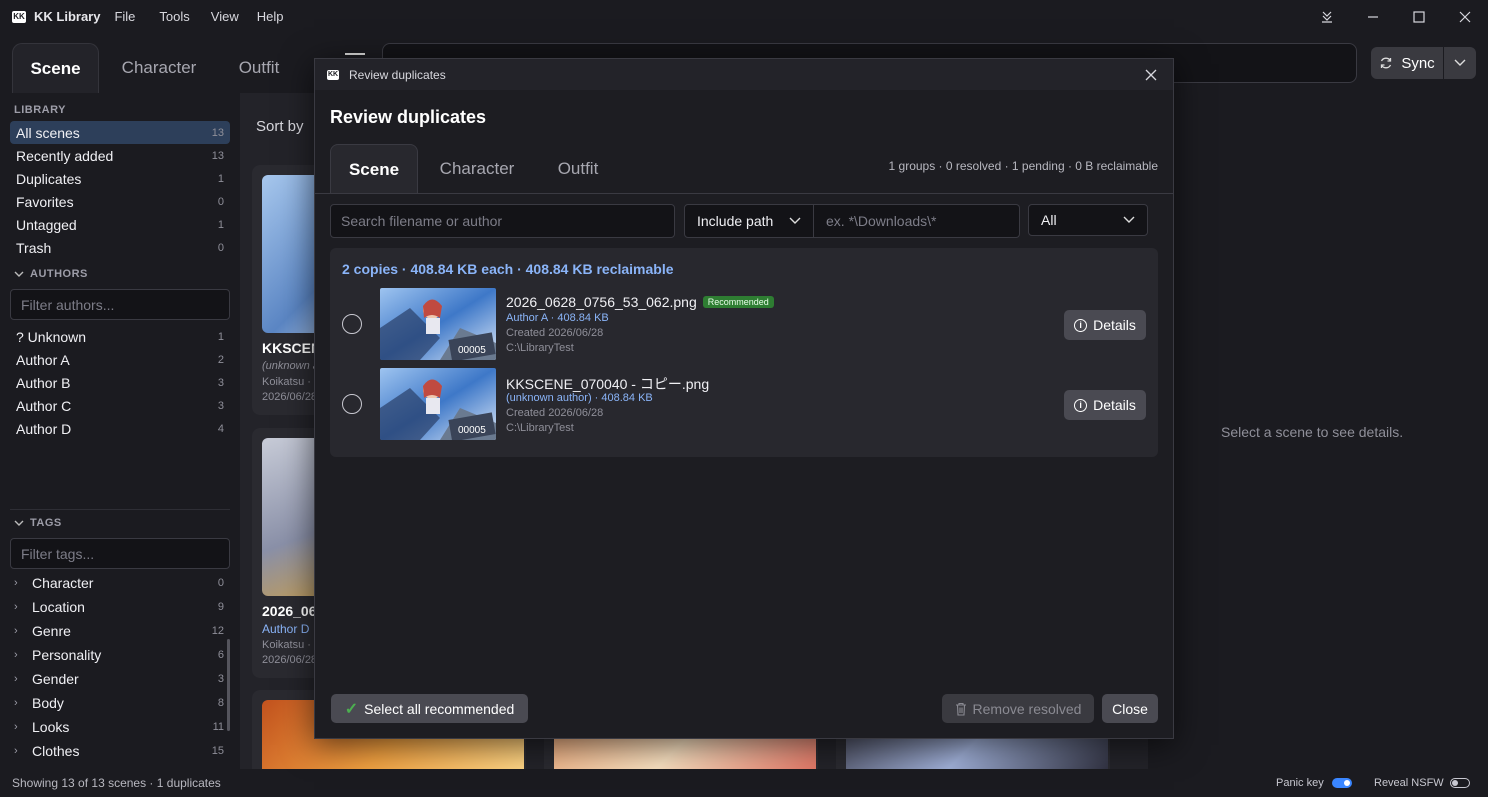 The height and width of the screenshot is (797, 1488). Describe the element at coordinates (1130, 708) in the screenshot. I see `close-button: Close` at that location.